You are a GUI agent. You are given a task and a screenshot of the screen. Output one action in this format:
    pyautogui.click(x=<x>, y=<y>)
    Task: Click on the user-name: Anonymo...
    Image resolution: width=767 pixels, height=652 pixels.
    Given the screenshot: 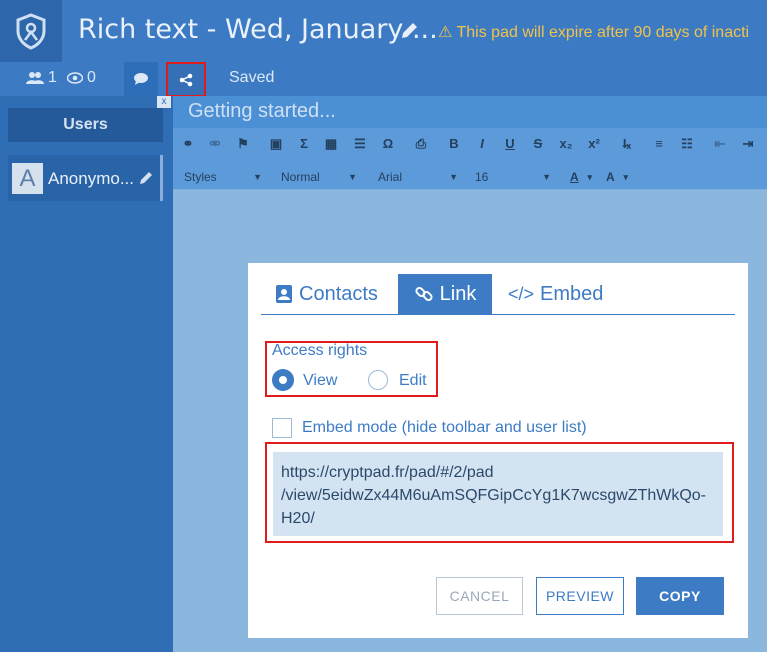 What is the action you would take?
    pyautogui.click(x=91, y=178)
    